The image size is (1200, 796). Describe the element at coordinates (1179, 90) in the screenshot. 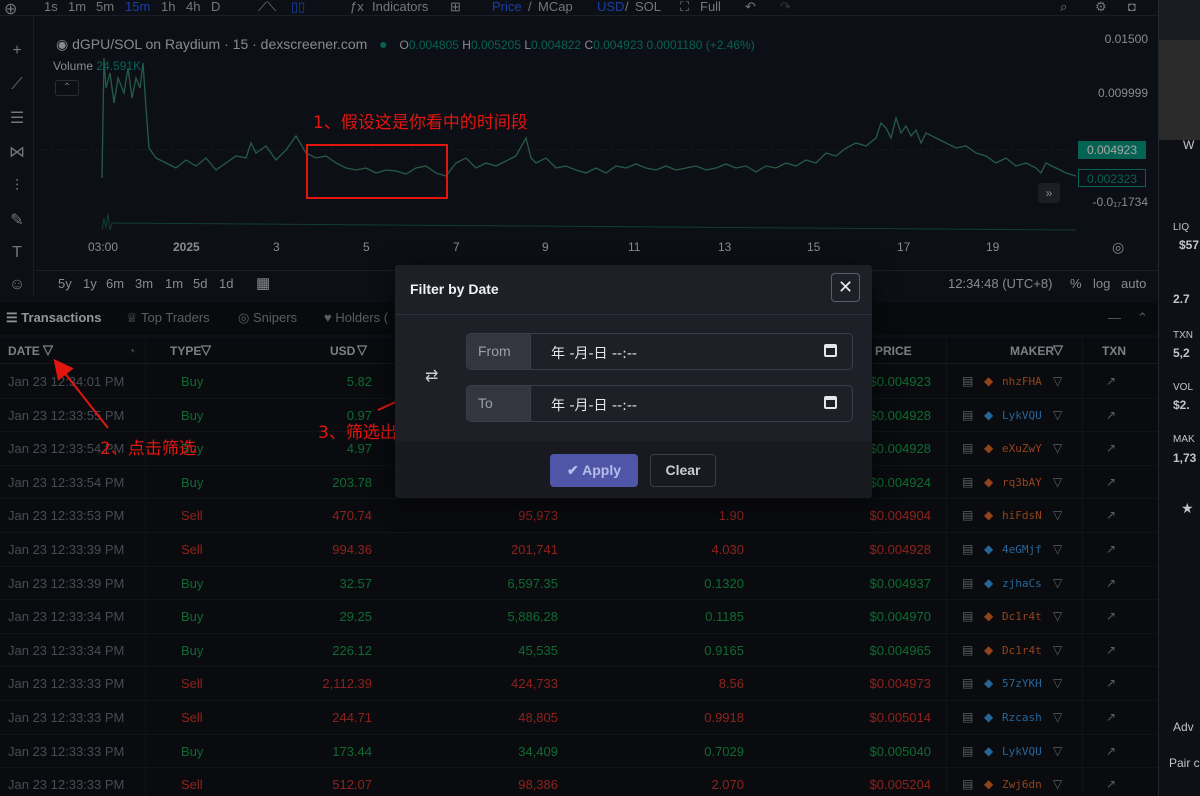

I see `token-banner-image` at that location.